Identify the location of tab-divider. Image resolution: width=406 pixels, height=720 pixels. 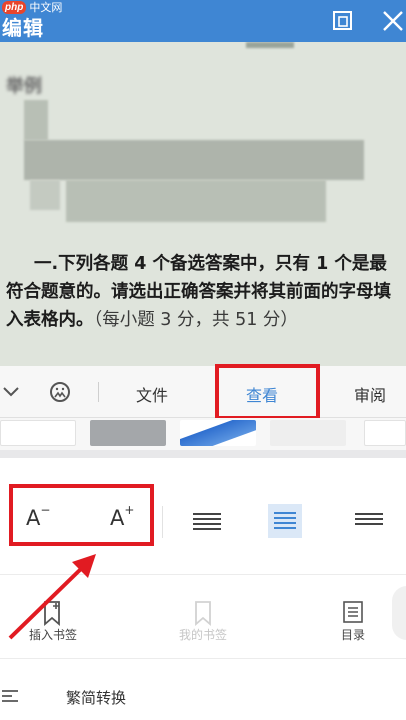
(98, 392).